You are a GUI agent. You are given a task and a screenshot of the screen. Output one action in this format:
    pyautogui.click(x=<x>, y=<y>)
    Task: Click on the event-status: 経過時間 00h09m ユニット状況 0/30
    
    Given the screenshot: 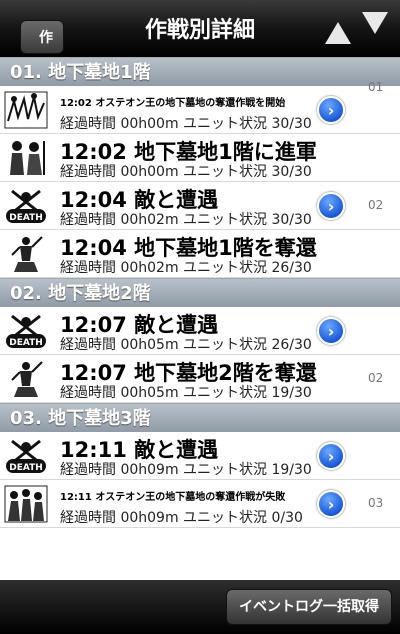 What is the action you would take?
    pyautogui.click(x=181, y=518)
    